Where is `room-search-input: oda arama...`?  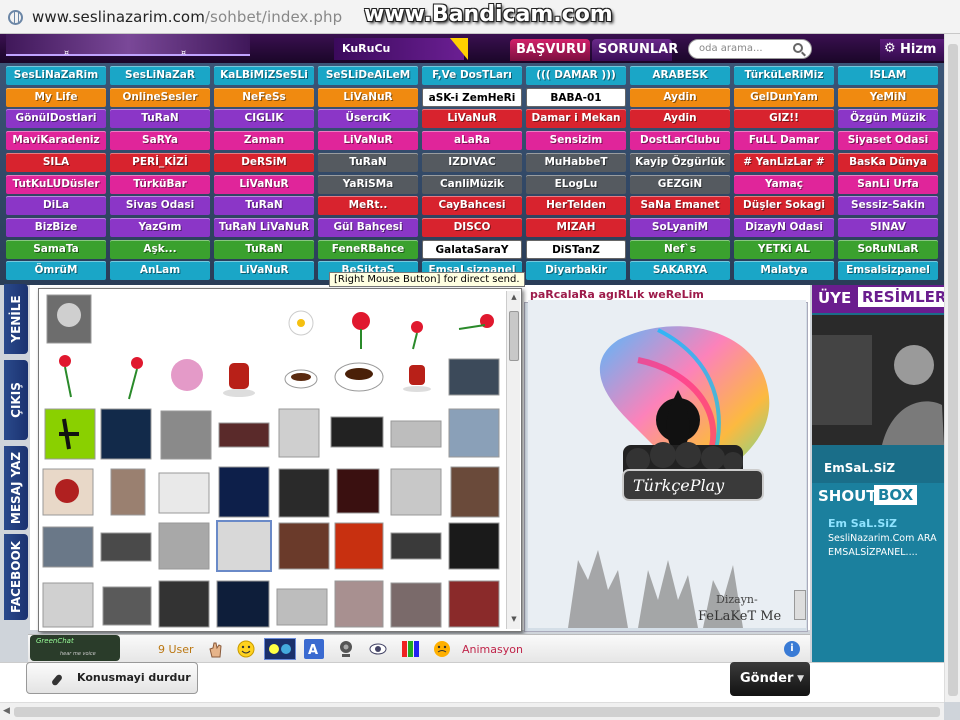 room-search-input: oda arama... is located at coordinates (750, 49).